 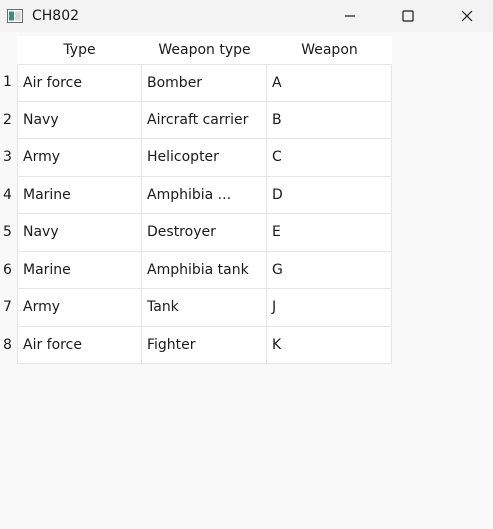 I want to click on cell-weapon: A, so click(x=329, y=83).